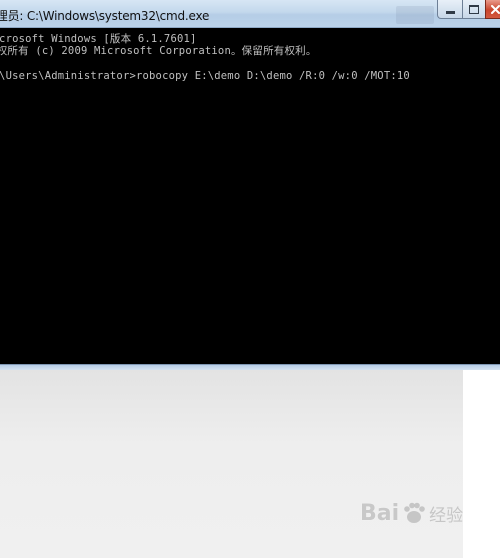  I want to click on window-title: 管理员: C:\Windows\system32\cmd.exe, so click(105, 16).